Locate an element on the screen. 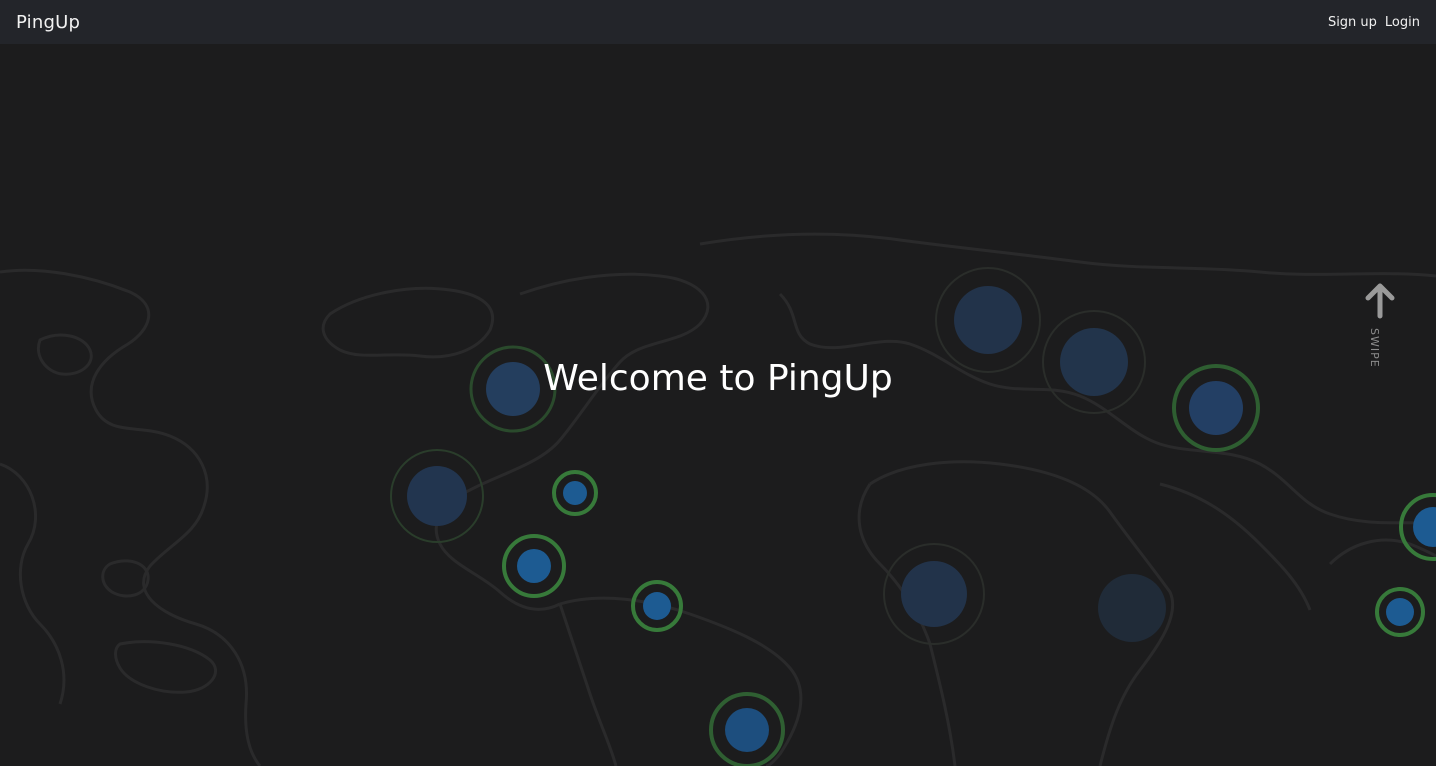 This screenshot has height=766, width=1436. greenland-outline is located at coordinates (407, 322).